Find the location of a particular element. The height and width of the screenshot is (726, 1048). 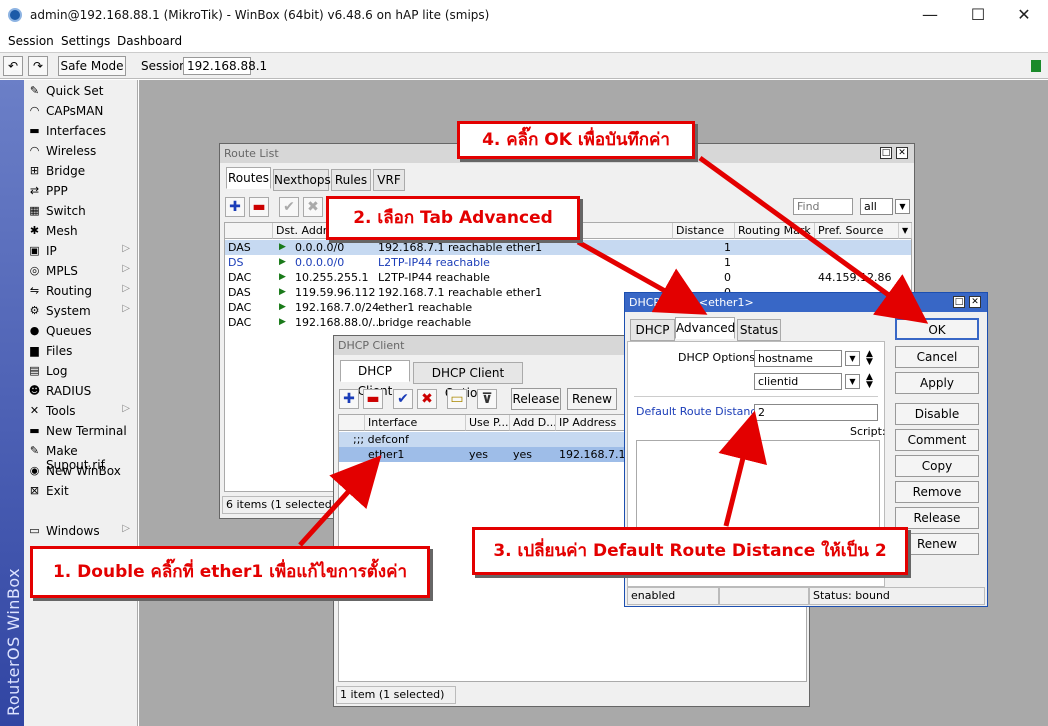

callout-step2: 2. เลือก Tab Advanced is located at coordinates (453, 218).